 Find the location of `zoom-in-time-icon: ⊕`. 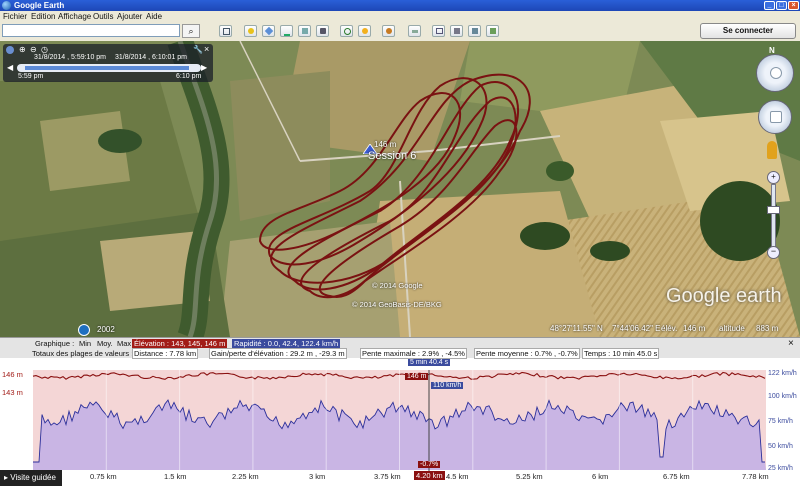

zoom-in-time-icon: ⊕ is located at coordinates (22, 49).